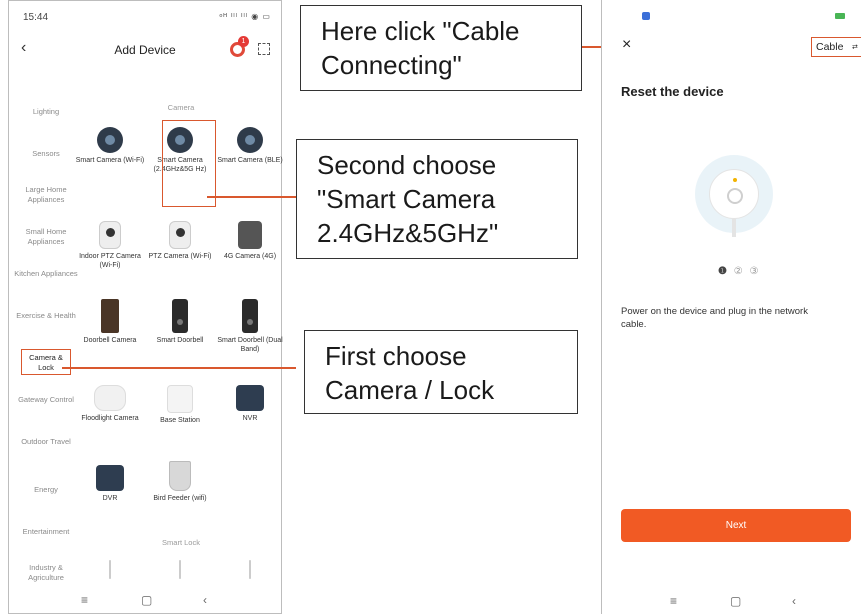 The width and height of the screenshot is (861, 614). What do you see at coordinates (46, 573) in the screenshot?
I see `category-industry-agriculture: Industry & Agriculture` at bounding box center [46, 573].